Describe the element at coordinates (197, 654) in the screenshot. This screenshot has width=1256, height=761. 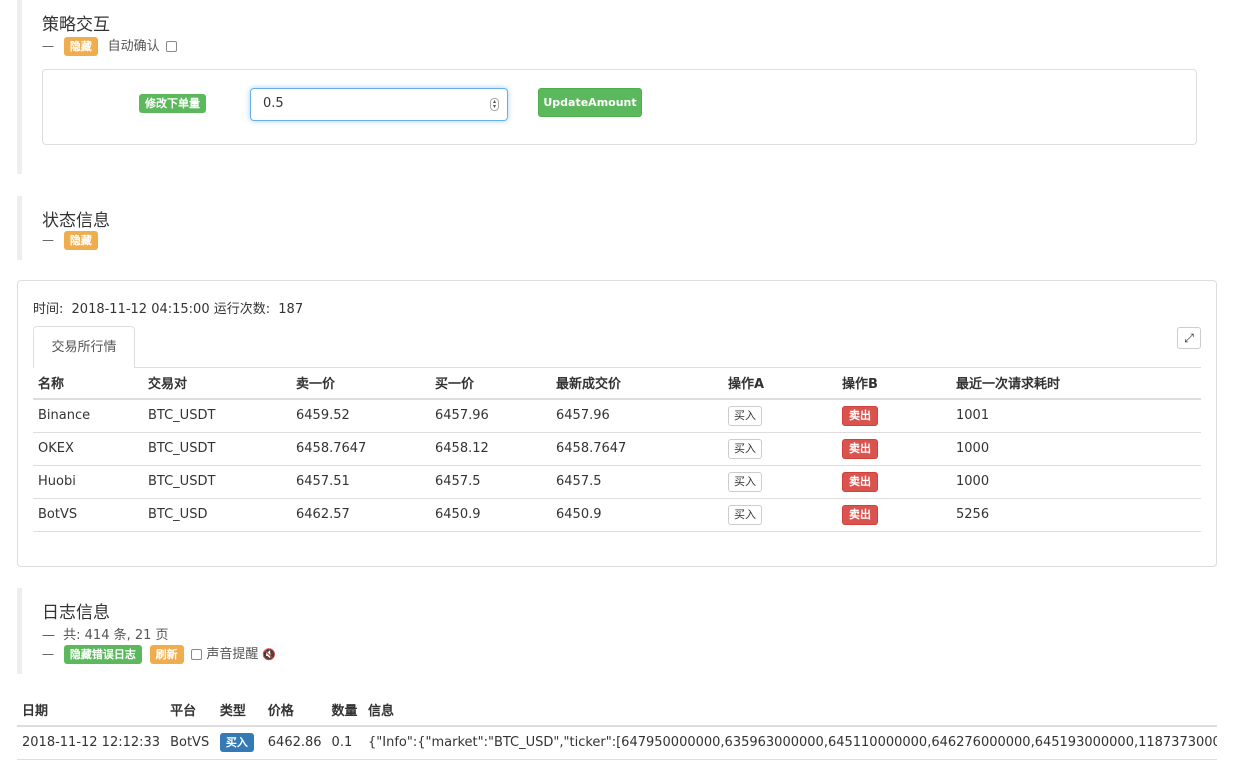
I see `sound-alert-checkbox` at that location.